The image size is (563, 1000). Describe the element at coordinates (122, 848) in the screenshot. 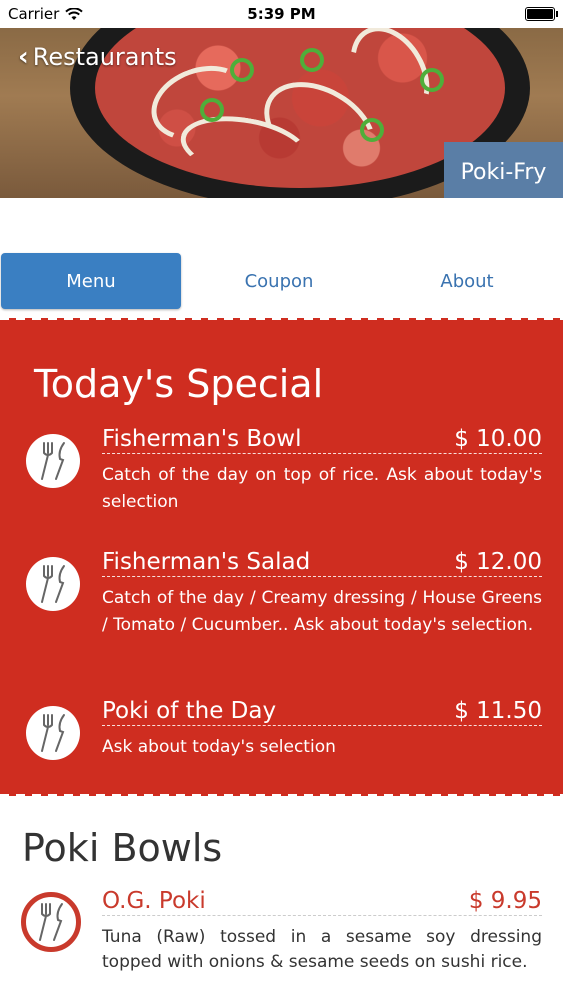

I see `section-title-poki-bowls: Poki Bowls` at that location.